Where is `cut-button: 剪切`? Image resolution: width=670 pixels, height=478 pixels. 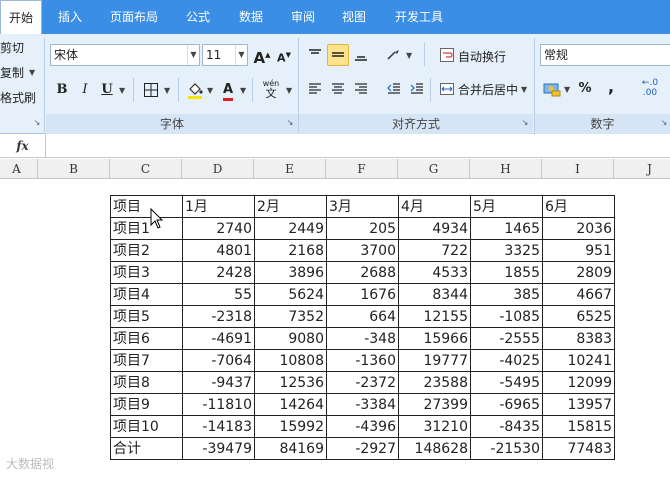 cut-button: 剪切 is located at coordinates (12, 47).